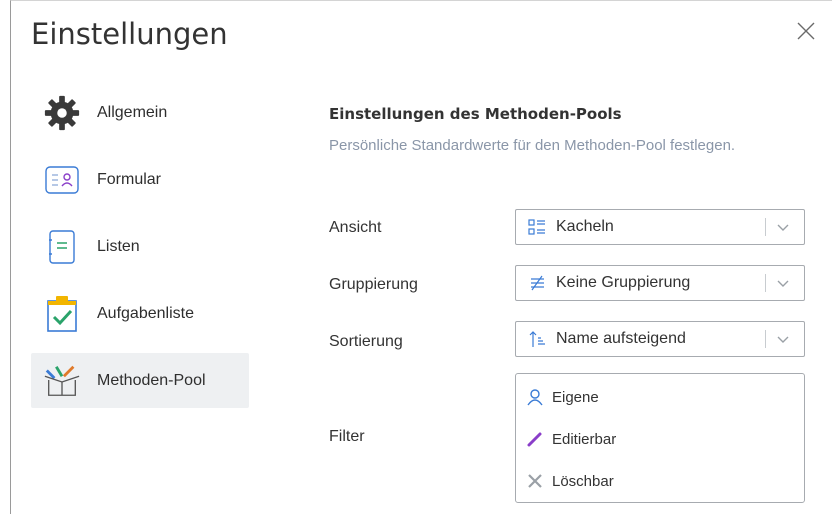 The image size is (832, 514). What do you see at coordinates (660, 438) in the screenshot?
I see `filter-listbox: Eigene Editierbar Löschbar` at bounding box center [660, 438].